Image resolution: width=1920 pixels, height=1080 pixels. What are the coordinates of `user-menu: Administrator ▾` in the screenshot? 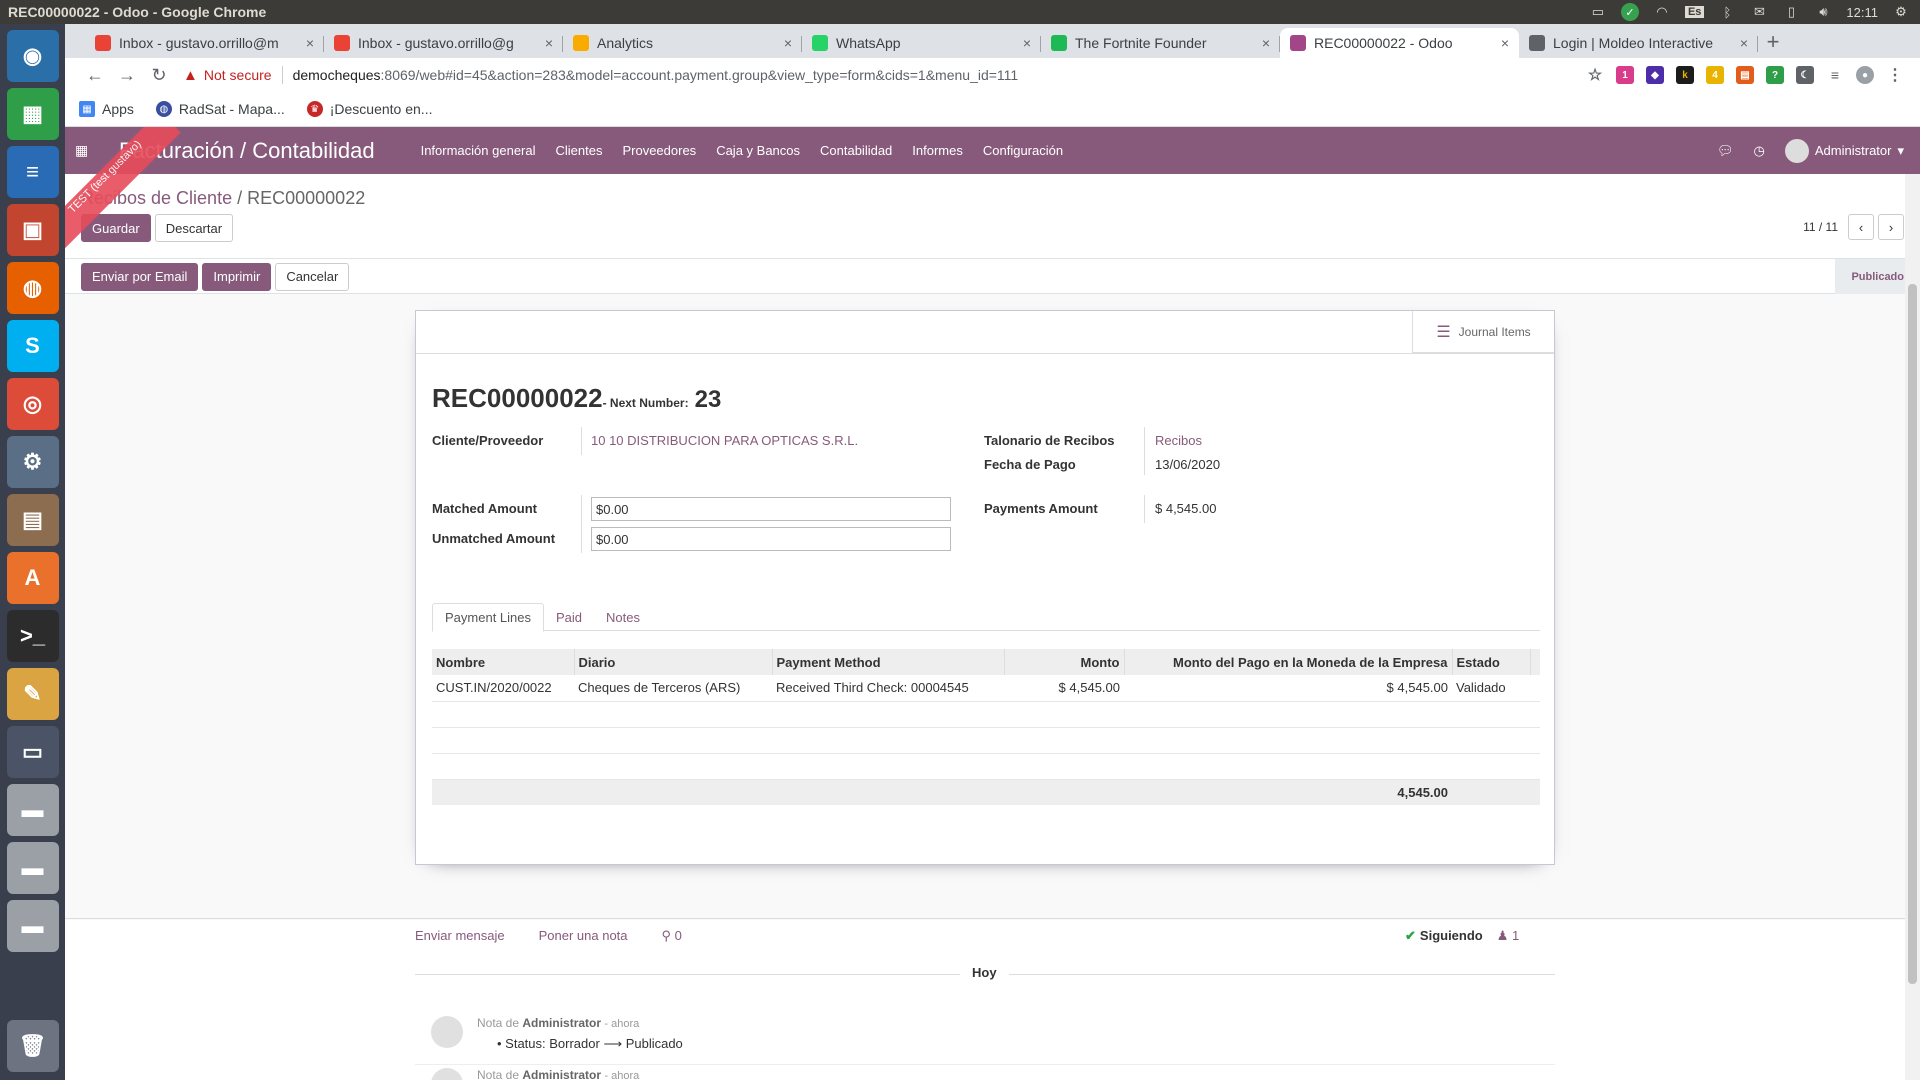 It's located at (1844, 150).